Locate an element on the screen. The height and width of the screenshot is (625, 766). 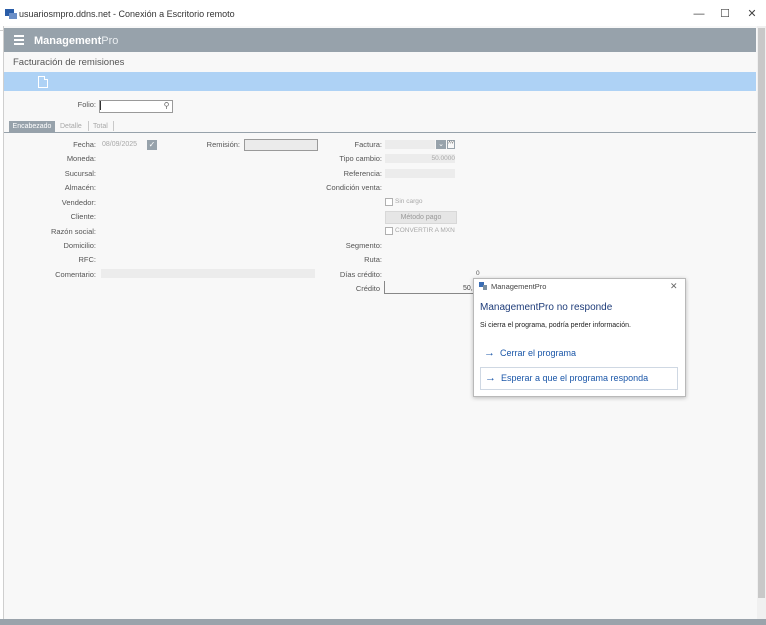
stepper-icon: ˄˅ is located at coordinates (451, 144).